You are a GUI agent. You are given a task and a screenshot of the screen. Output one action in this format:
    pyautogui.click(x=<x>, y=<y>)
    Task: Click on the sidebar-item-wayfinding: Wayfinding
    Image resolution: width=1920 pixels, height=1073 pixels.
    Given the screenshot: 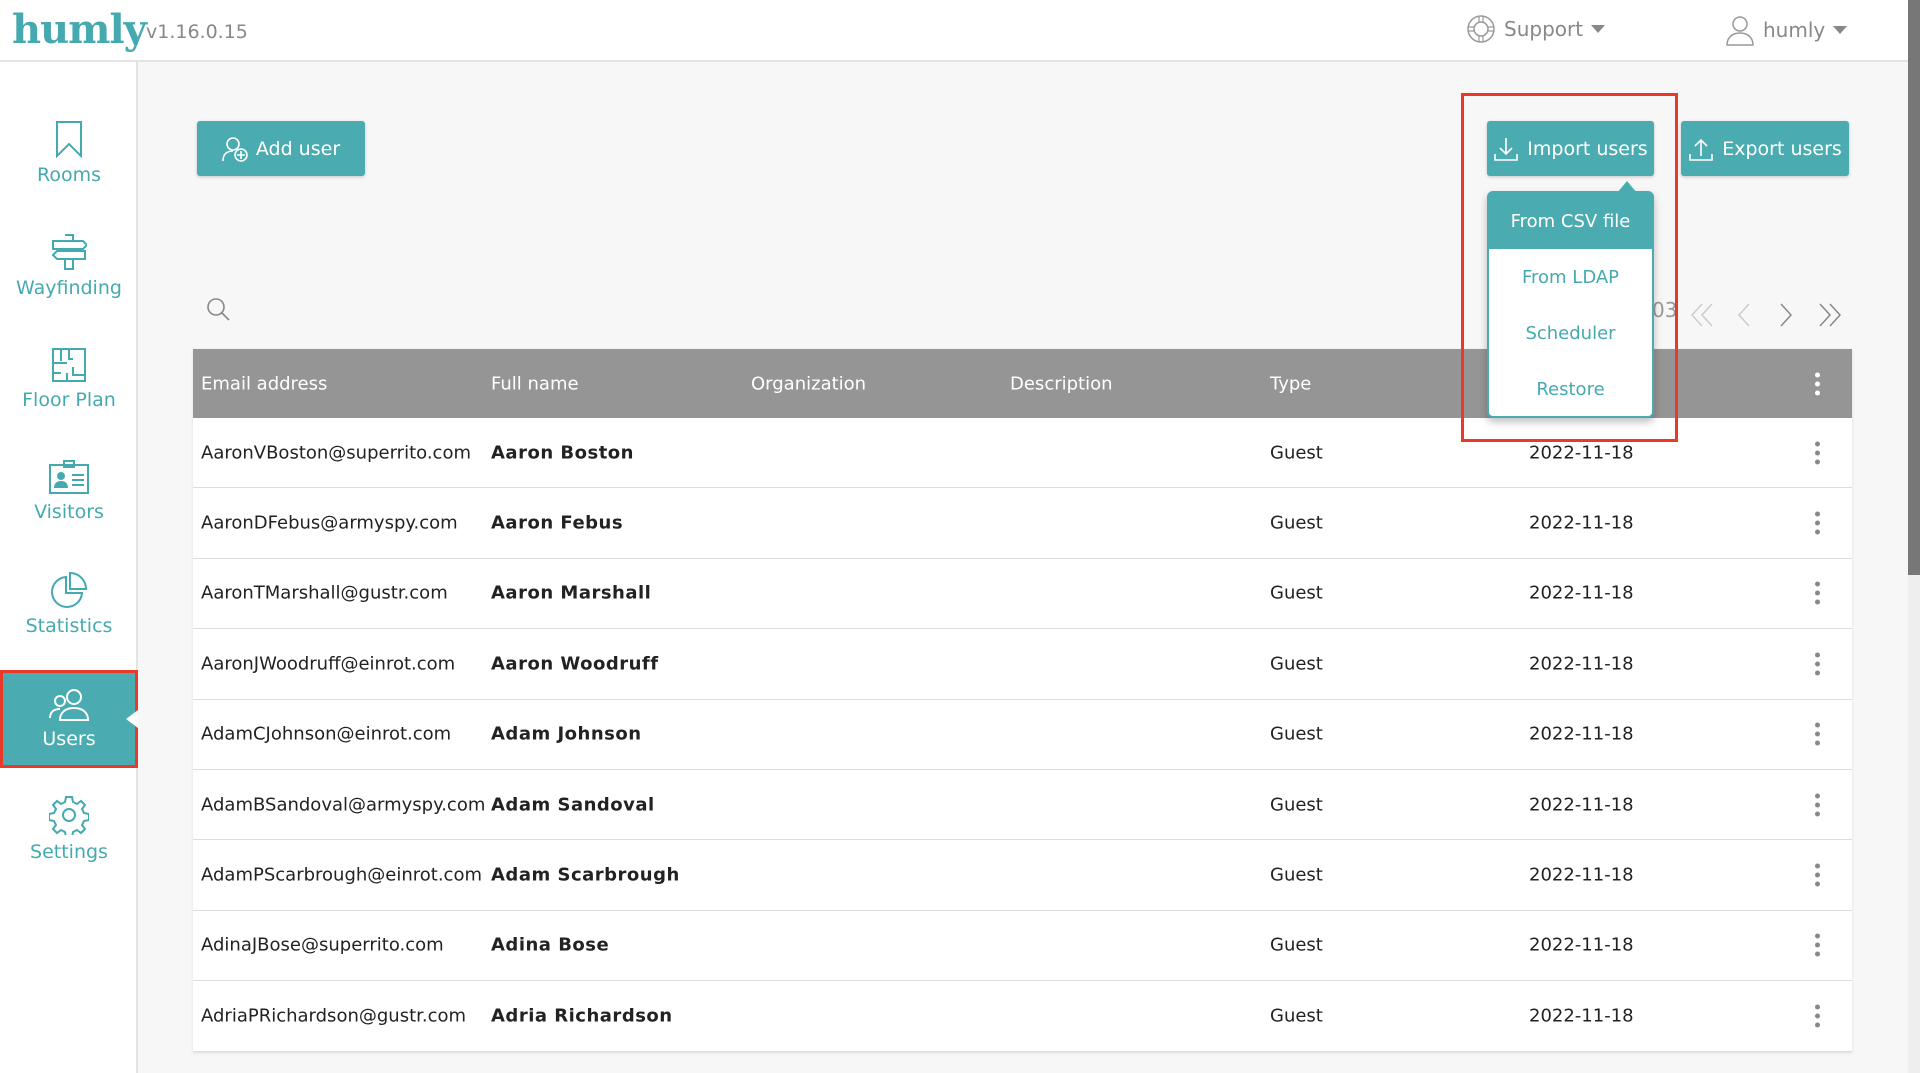 What is the action you would take?
    pyautogui.click(x=69, y=266)
    